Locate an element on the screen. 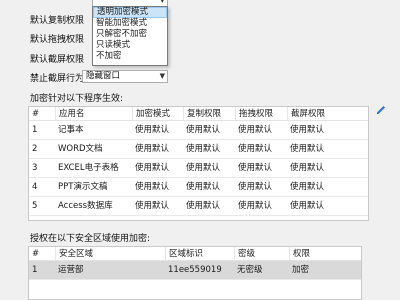 The width and height of the screenshot is (400, 300). table-row: 5 Access数据库 使用默认 使用默认 使用默认 使用默认 is located at coordinates (198, 206).